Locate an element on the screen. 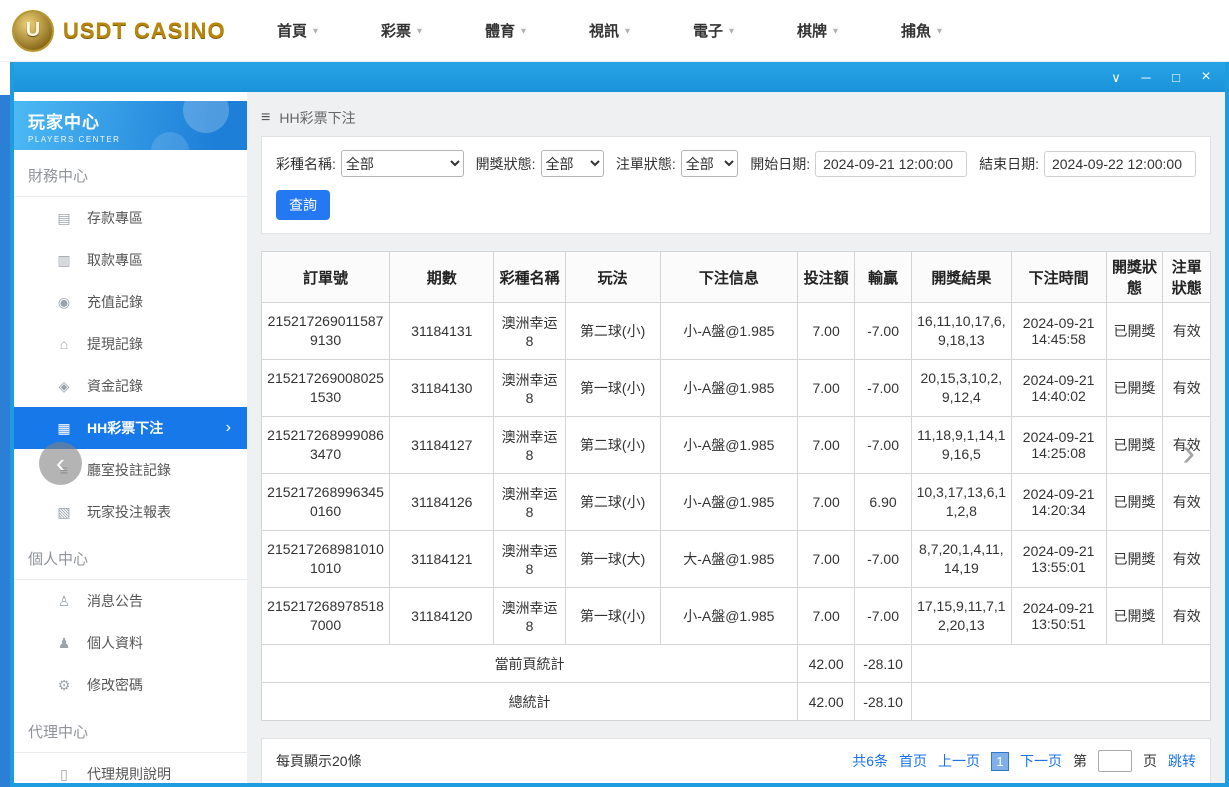 The height and width of the screenshot is (787, 1229). end-date-input is located at coordinates (1119, 163).